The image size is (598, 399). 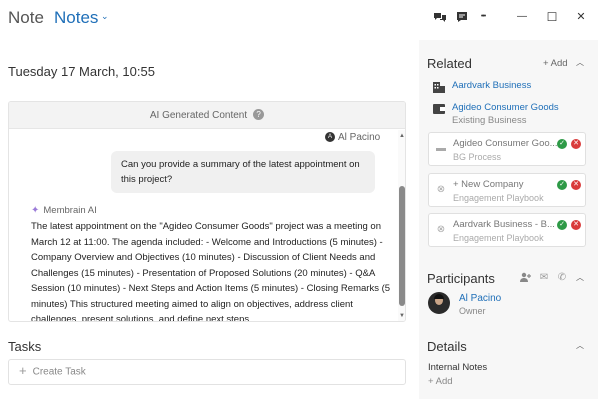 I want to click on internal-notes-label: Internal Notes, so click(x=458, y=367).